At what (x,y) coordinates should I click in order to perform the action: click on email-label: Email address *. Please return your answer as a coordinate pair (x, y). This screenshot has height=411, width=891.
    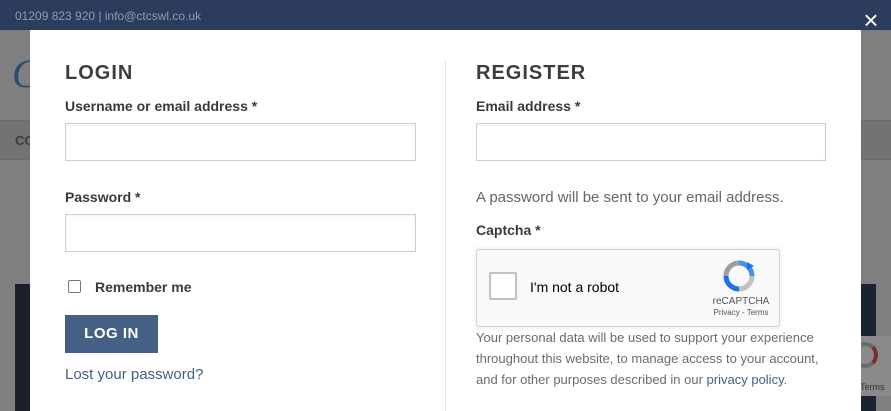
    Looking at the image, I should click on (528, 106).